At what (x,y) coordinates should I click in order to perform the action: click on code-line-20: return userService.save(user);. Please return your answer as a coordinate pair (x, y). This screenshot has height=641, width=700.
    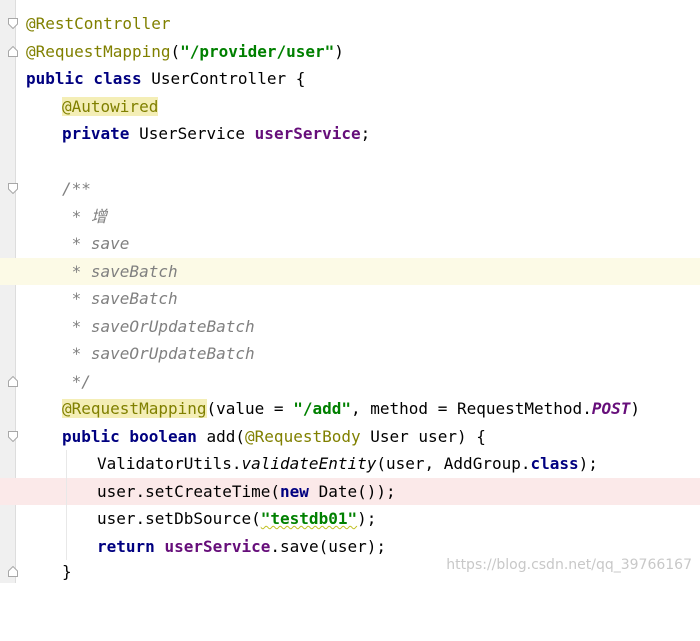
    Looking at the image, I should click on (350, 546).